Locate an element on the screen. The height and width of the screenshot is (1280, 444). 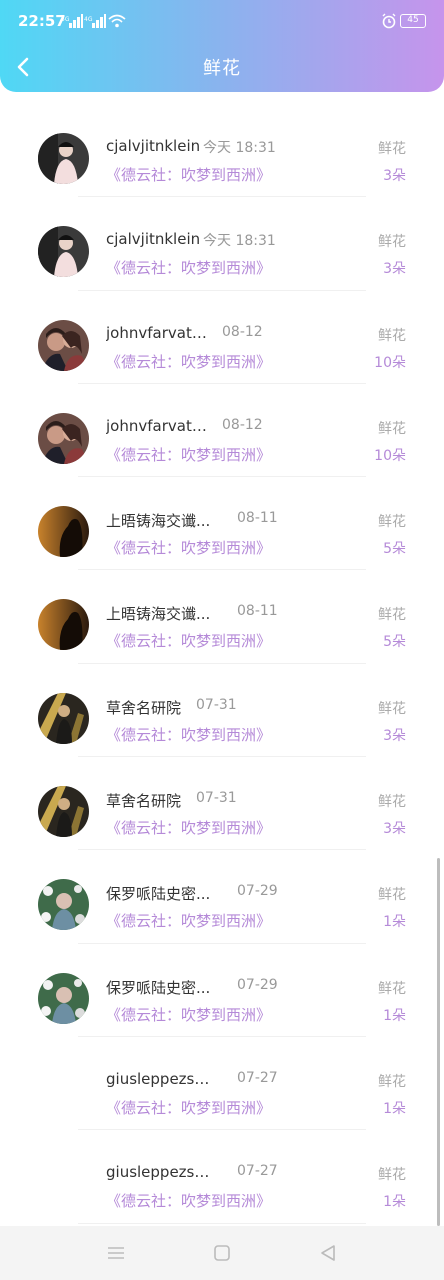
header-bar: 22:57 5G 4G 45 鲜花 is located at coordinates (222, 46).